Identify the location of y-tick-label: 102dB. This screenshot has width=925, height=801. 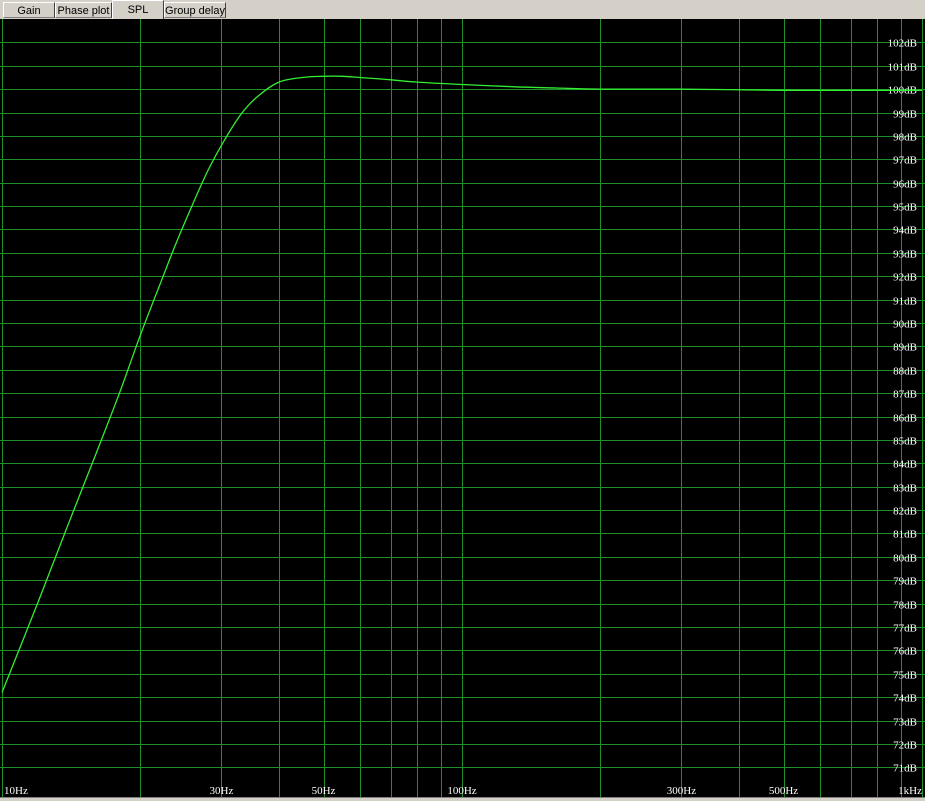
(902, 44).